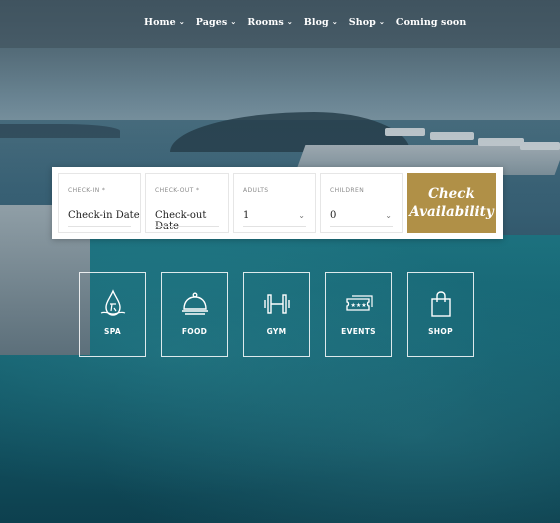 The width and height of the screenshot is (560, 523). I want to click on nav-item-label: Rooms, so click(265, 22).